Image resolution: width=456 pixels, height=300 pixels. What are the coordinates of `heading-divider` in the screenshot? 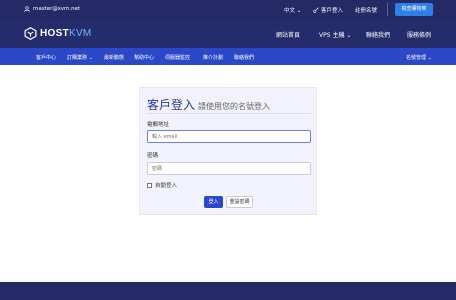 It's located at (229, 113).